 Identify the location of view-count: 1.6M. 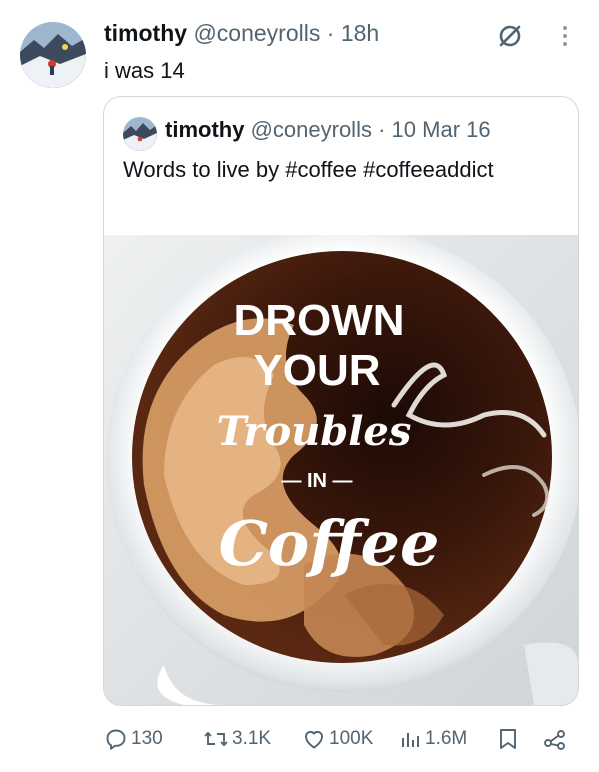
(446, 738).